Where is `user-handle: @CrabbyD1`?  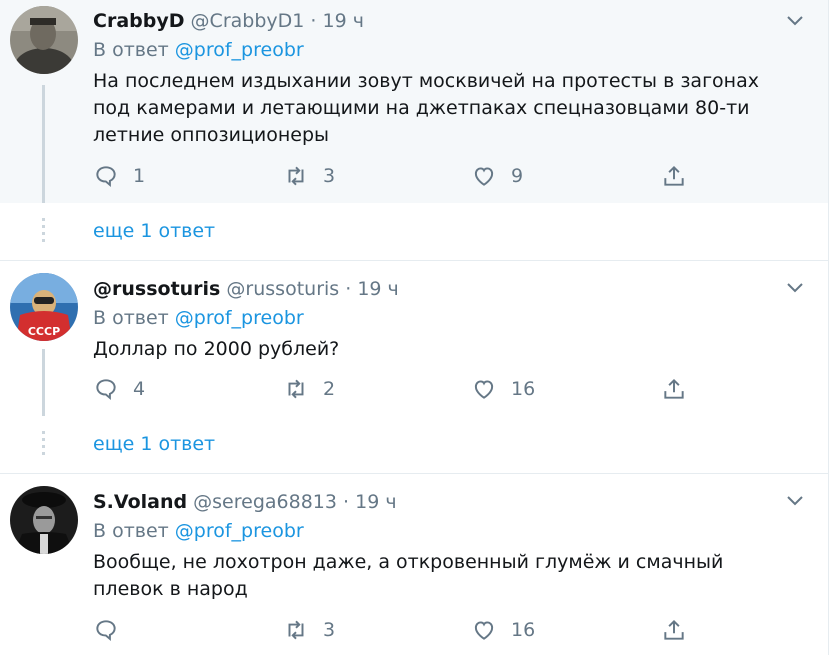
user-handle: @CrabbyD1 is located at coordinates (248, 21).